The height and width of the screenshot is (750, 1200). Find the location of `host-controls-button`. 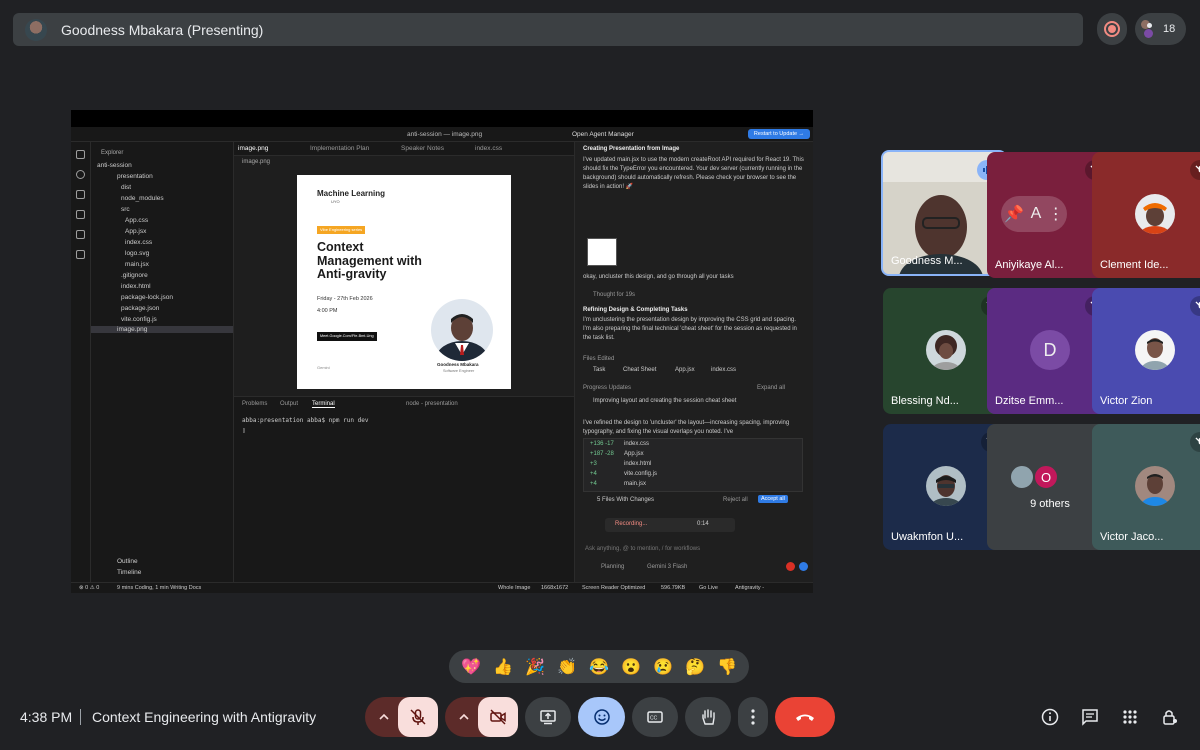

host-controls-button is located at coordinates (1170, 717).